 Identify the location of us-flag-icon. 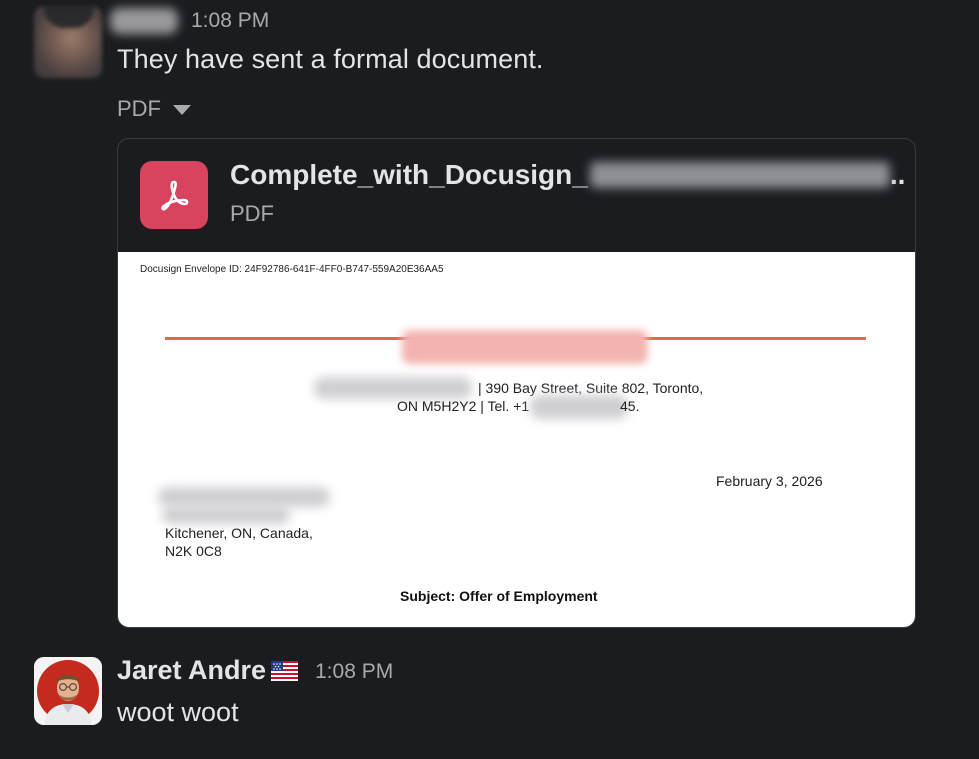
(284, 671).